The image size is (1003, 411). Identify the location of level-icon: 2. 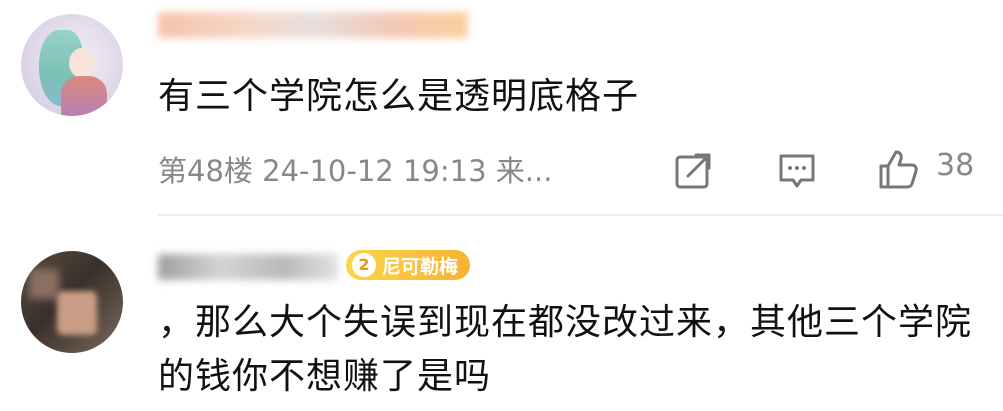
(364, 265).